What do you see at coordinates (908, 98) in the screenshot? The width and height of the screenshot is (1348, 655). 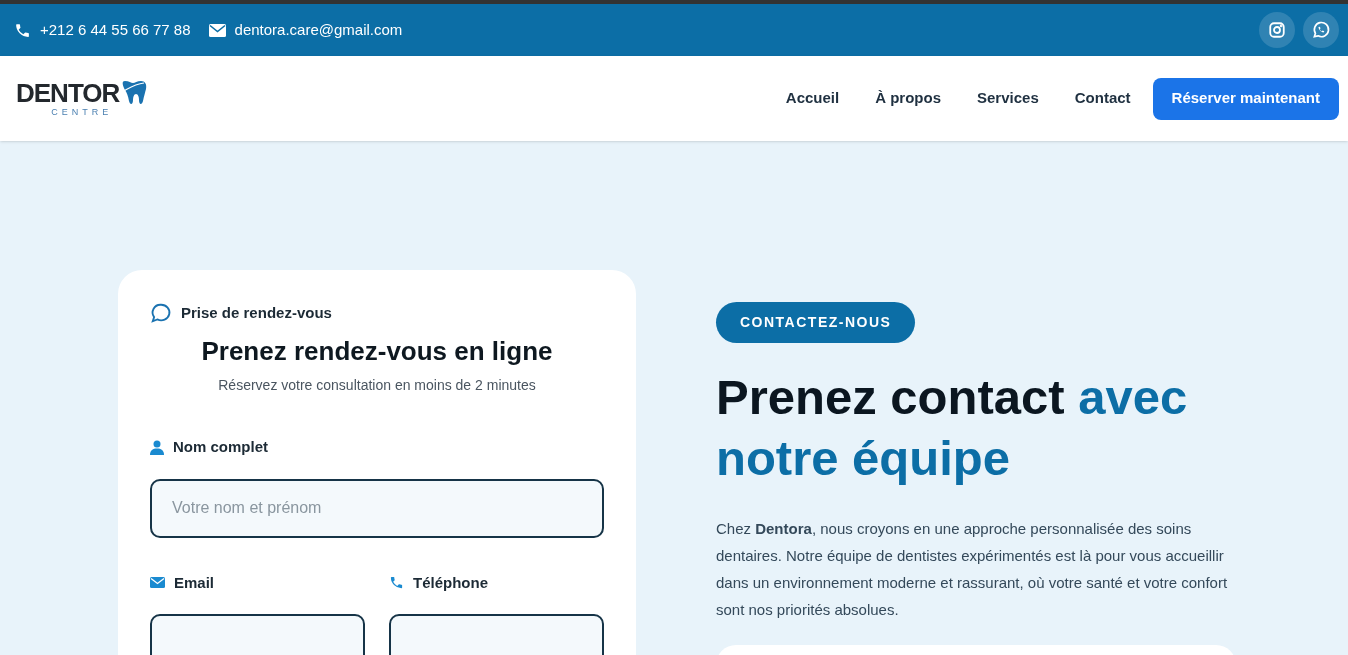 I see `nav-link: À propos` at bounding box center [908, 98].